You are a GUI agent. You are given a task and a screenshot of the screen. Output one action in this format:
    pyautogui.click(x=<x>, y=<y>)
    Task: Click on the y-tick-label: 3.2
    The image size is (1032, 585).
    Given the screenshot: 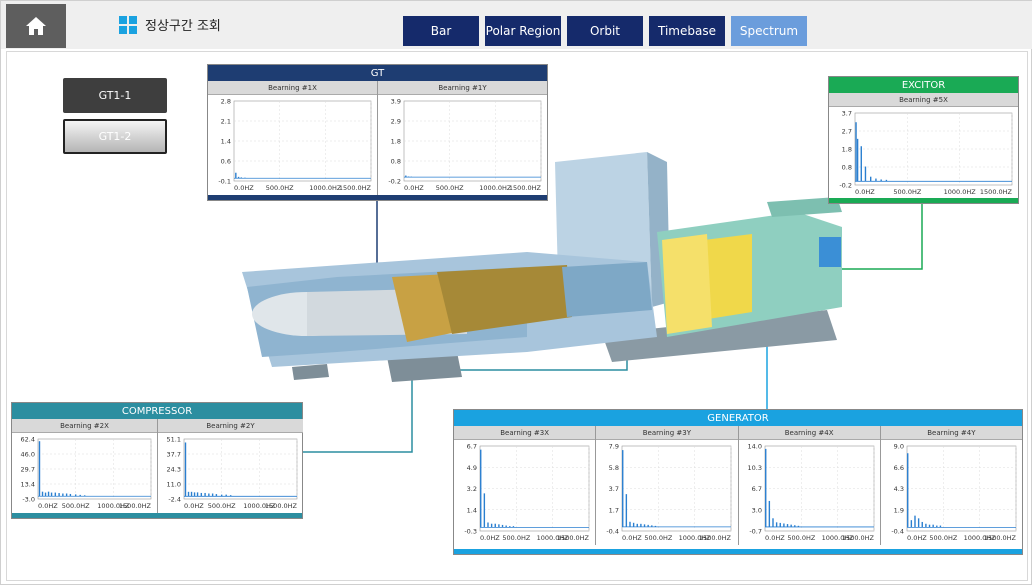 What is the action you would take?
    pyautogui.click(x=472, y=489)
    